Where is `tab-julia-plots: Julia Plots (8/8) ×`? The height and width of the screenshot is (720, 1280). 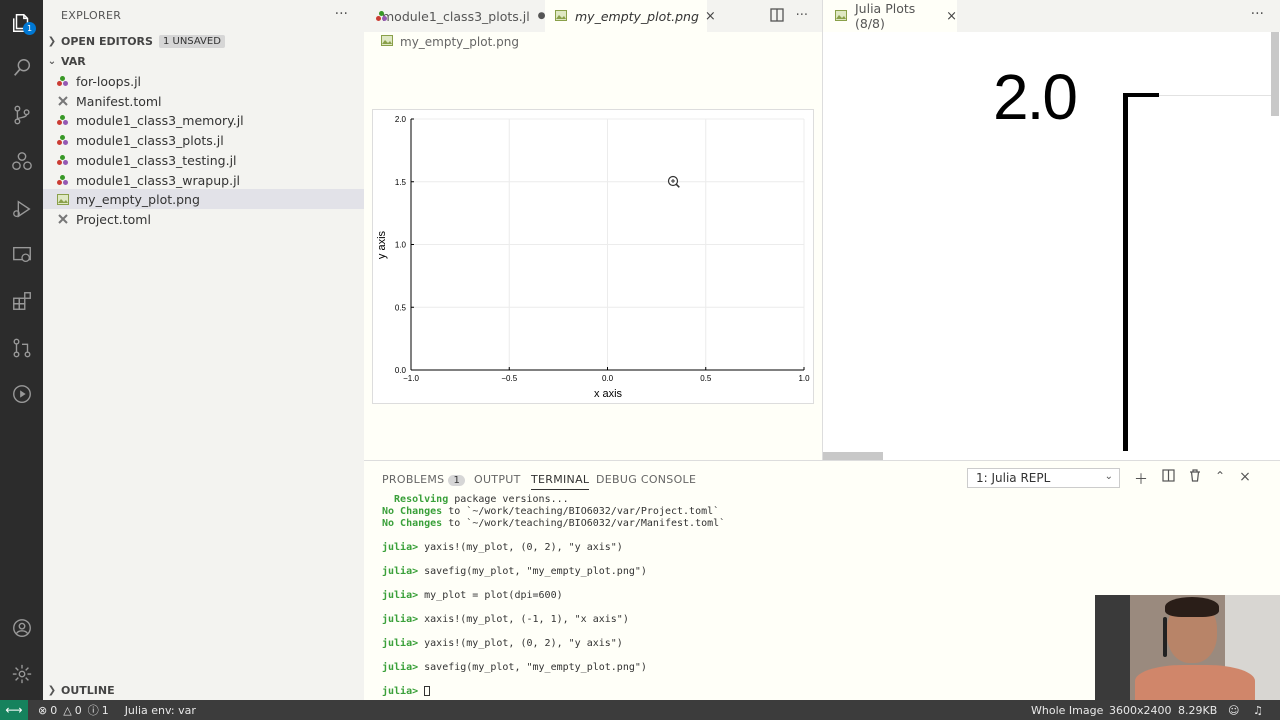
tab-julia-plots: Julia Plots (8/8) × is located at coordinates (890, 16).